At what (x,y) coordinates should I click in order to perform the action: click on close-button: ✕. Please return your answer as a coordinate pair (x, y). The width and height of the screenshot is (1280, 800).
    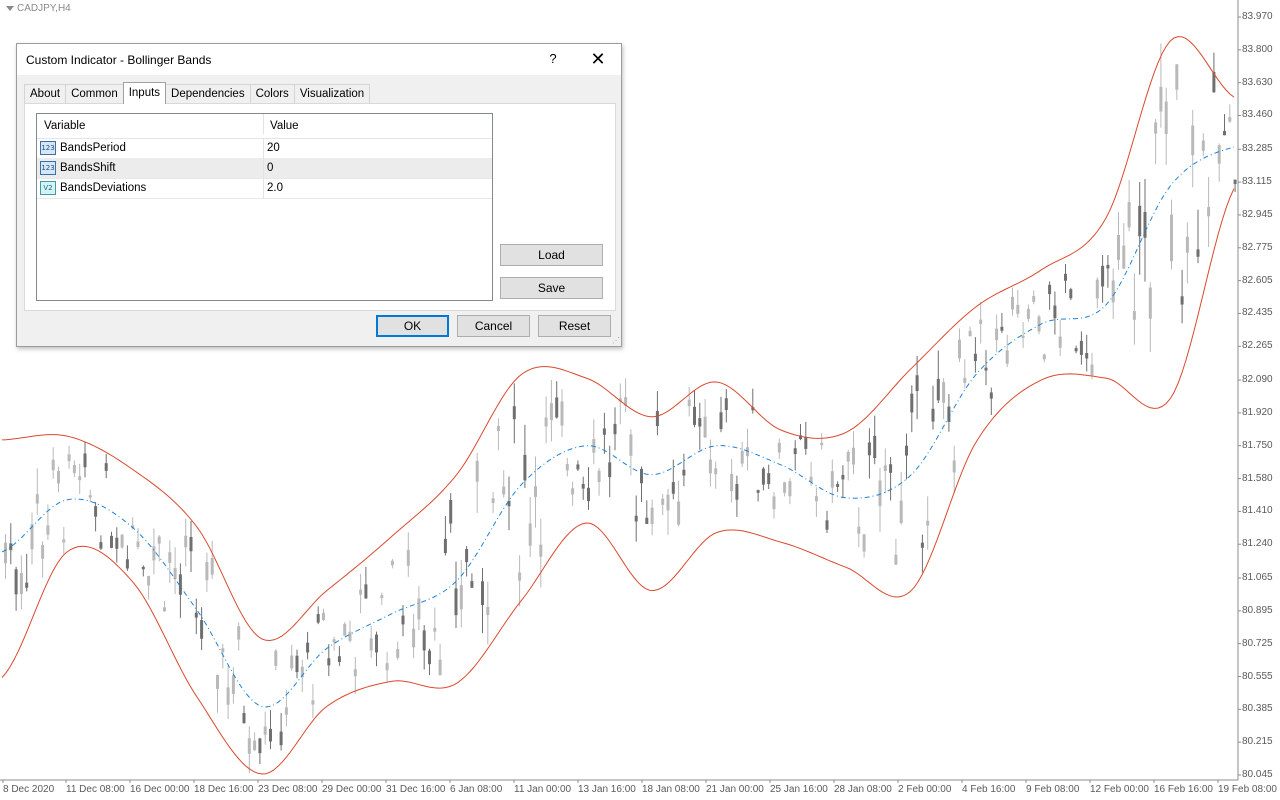
    Looking at the image, I should click on (598, 59).